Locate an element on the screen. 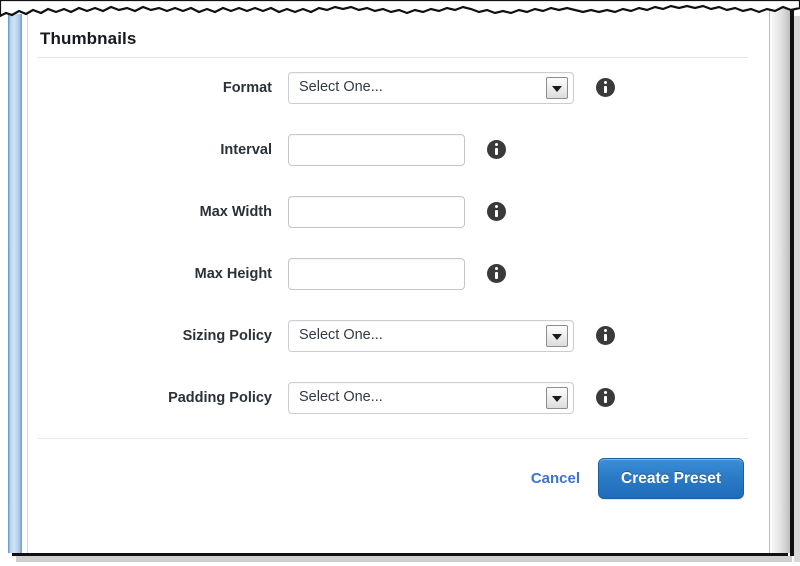 The image size is (800, 566). create-preset-button: Create Preset is located at coordinates (671, 478).